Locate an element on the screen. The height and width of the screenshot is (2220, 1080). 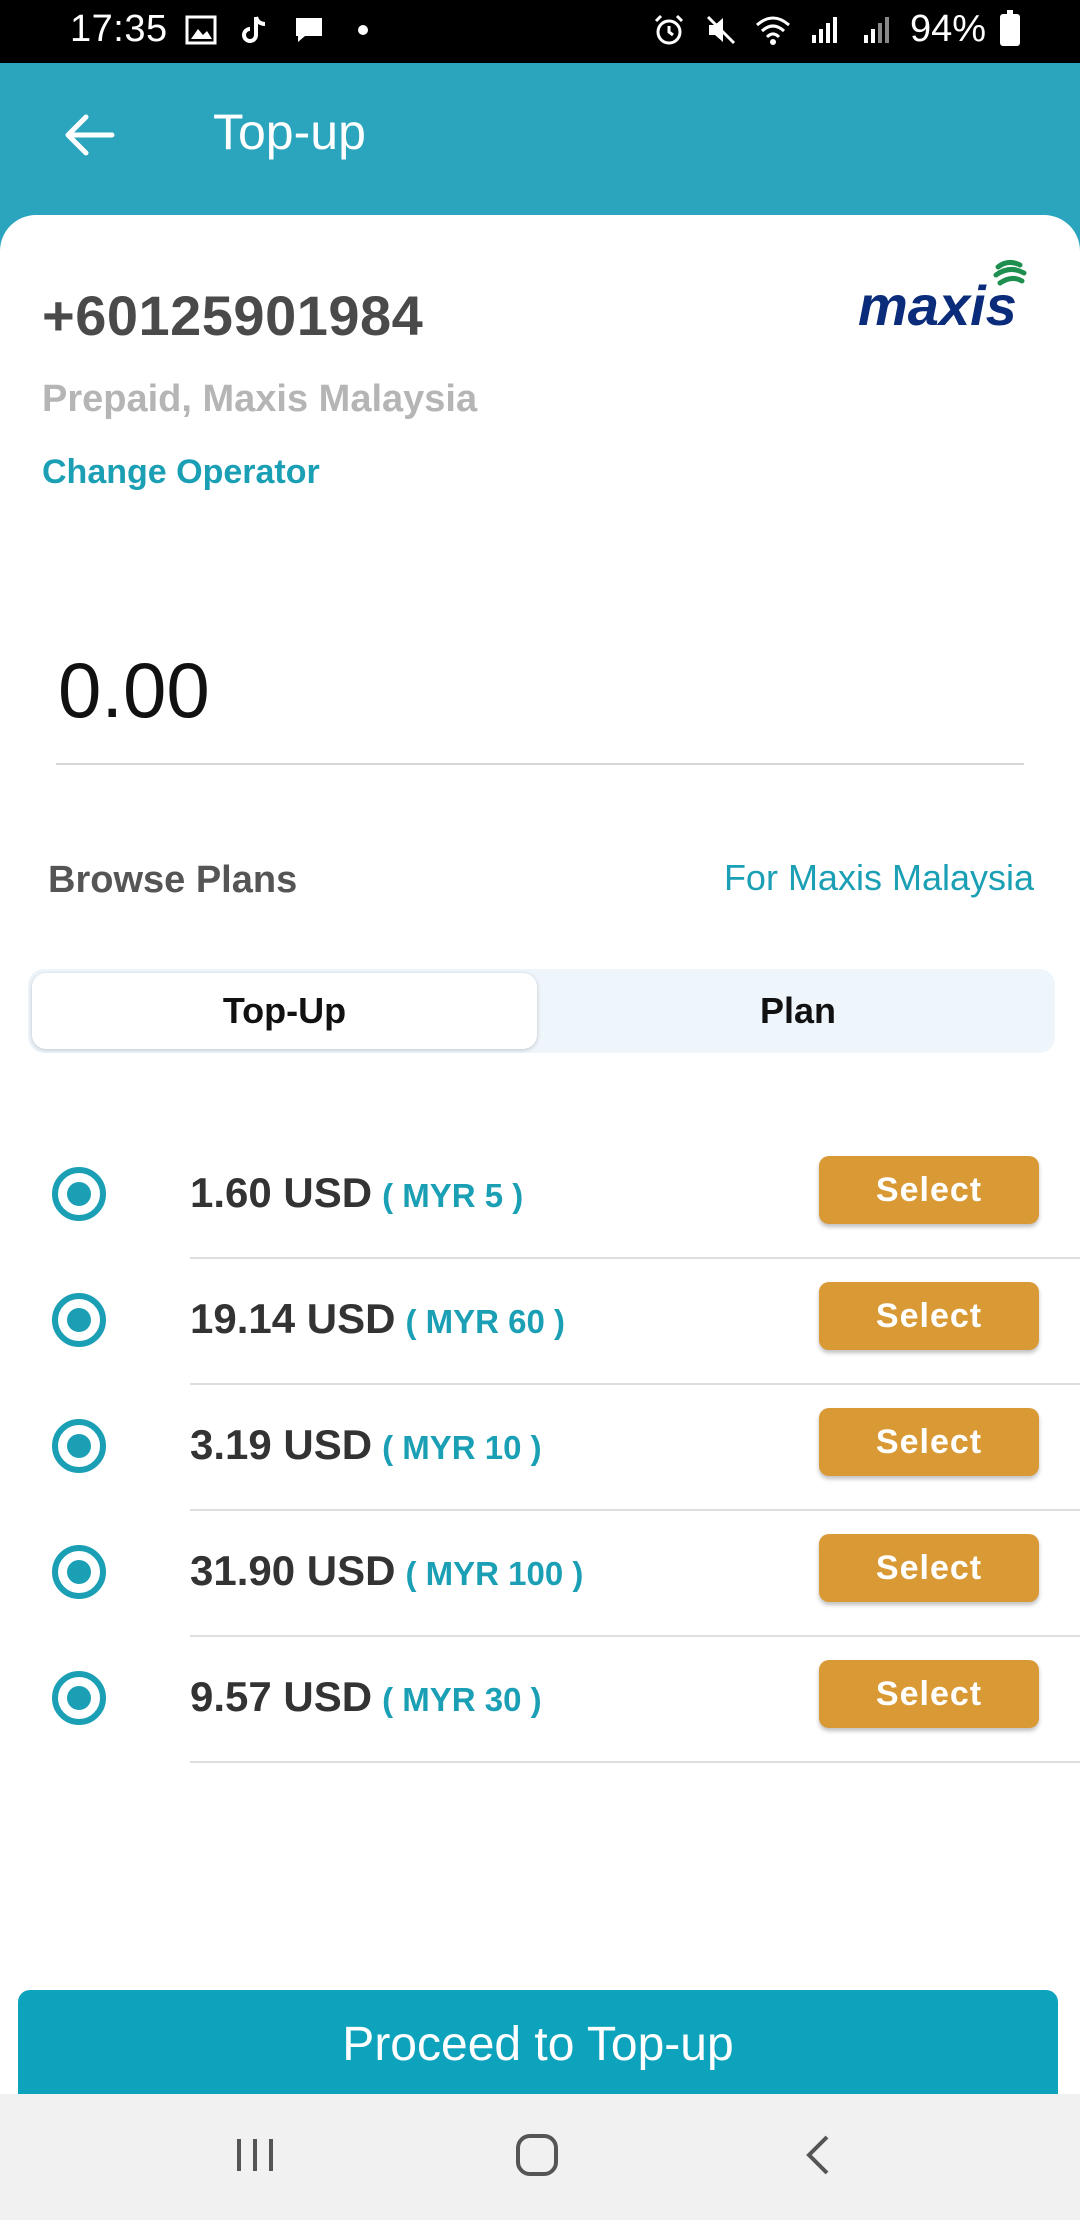
plan-price-local: ( MYR 10 ) is located at coordinates (462, 1447).